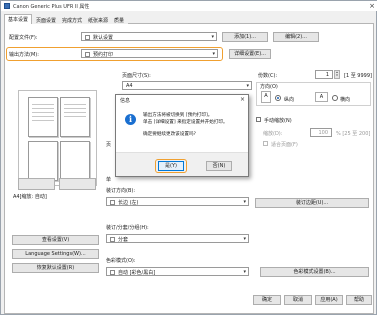  What do you see at coordinates (123, 240) in the screenshot?
I see `finishing-value: 分套` at bounding box center [123, 240].